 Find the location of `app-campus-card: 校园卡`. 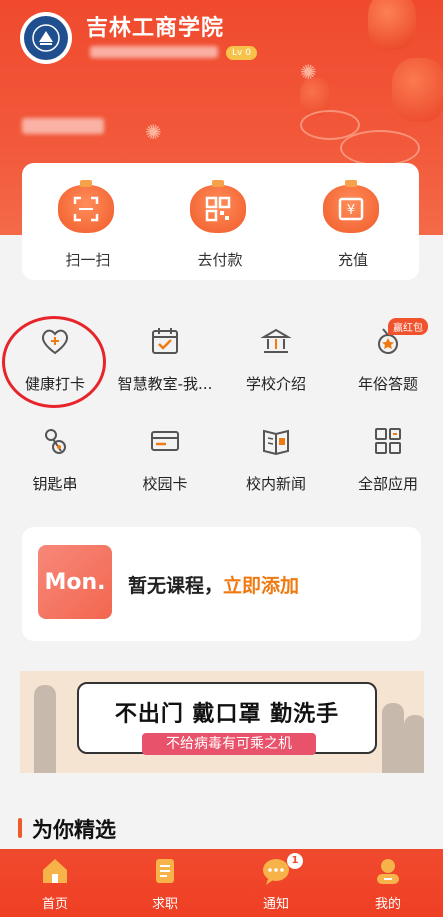

app-campus-card: 校园卡 is located at coordinates (165, 470).